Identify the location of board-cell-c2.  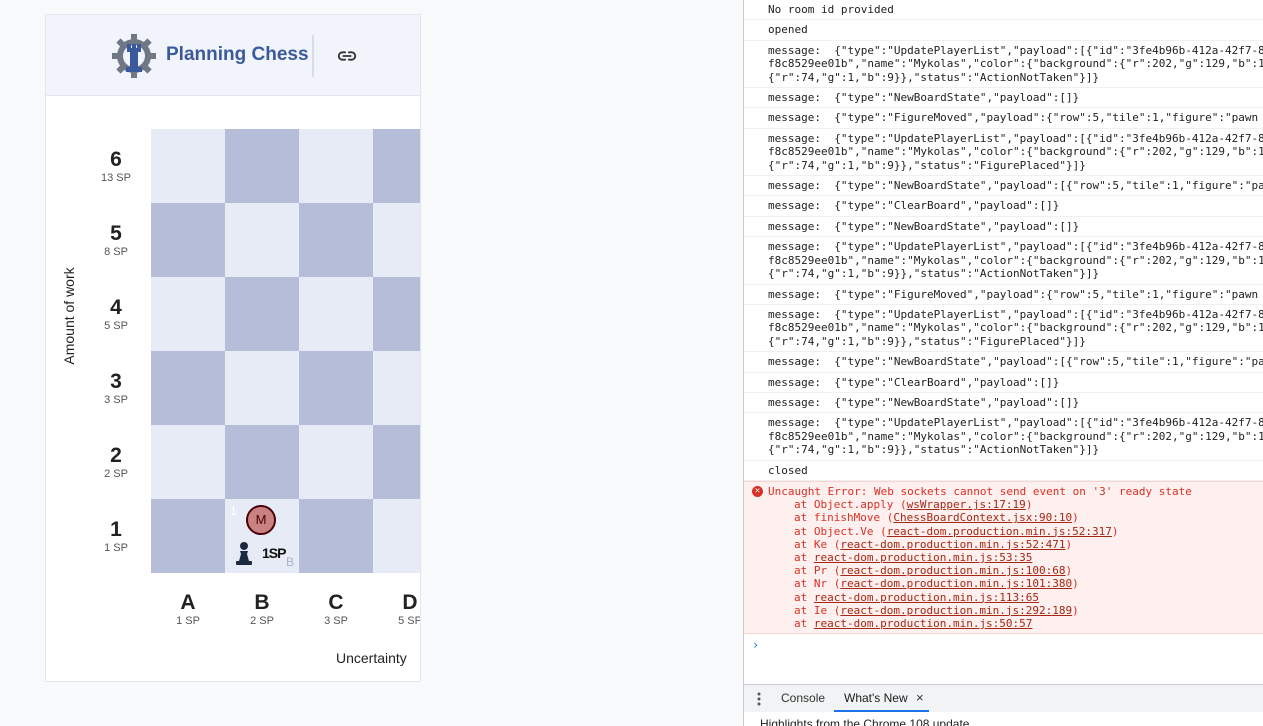
(336, 462).